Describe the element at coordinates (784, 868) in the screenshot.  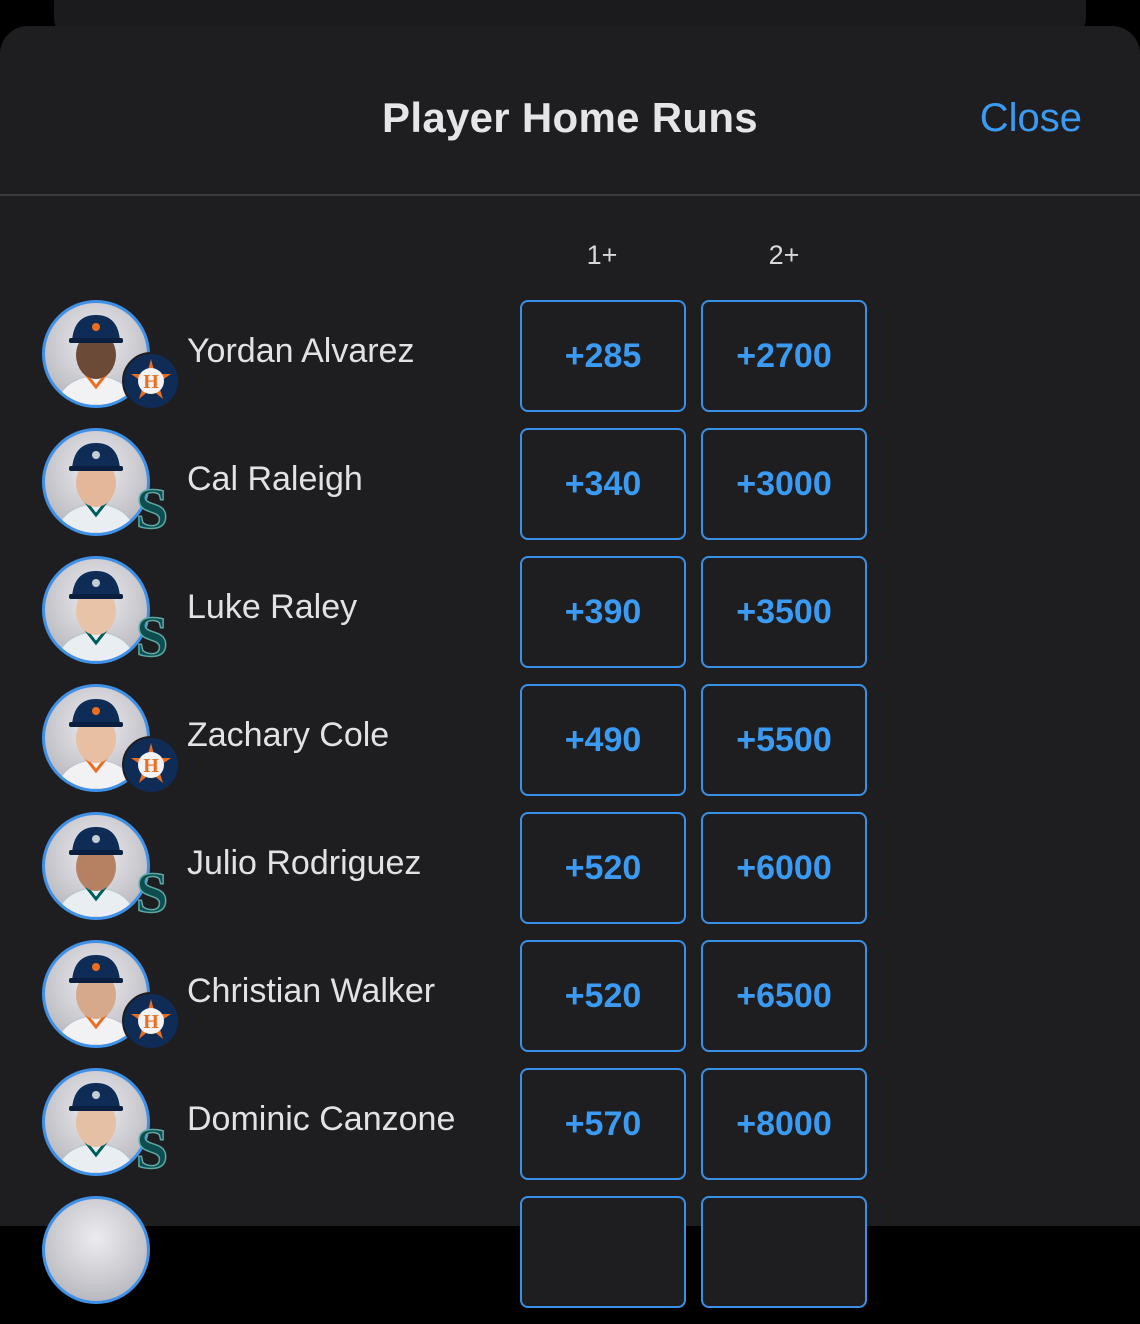
I see `odds-button-2plus: +6000` at that location.